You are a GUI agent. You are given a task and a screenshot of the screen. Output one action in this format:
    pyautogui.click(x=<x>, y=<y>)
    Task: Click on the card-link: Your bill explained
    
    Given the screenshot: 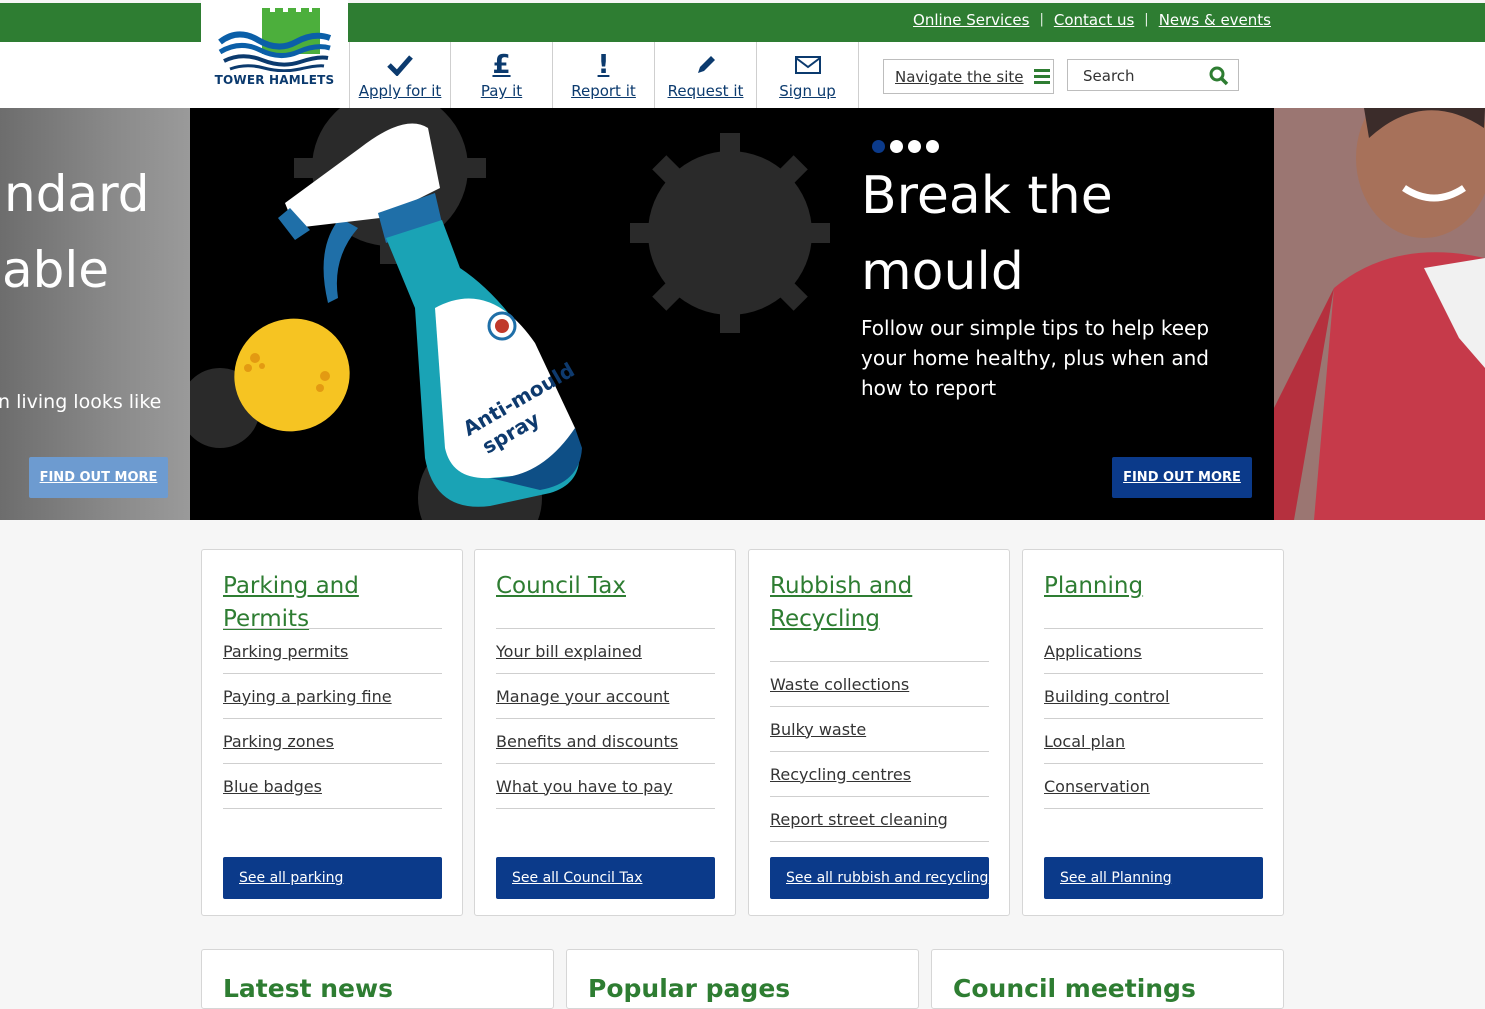 What is the action you would take?
    pyautogui.click(x=605, y=651)
    